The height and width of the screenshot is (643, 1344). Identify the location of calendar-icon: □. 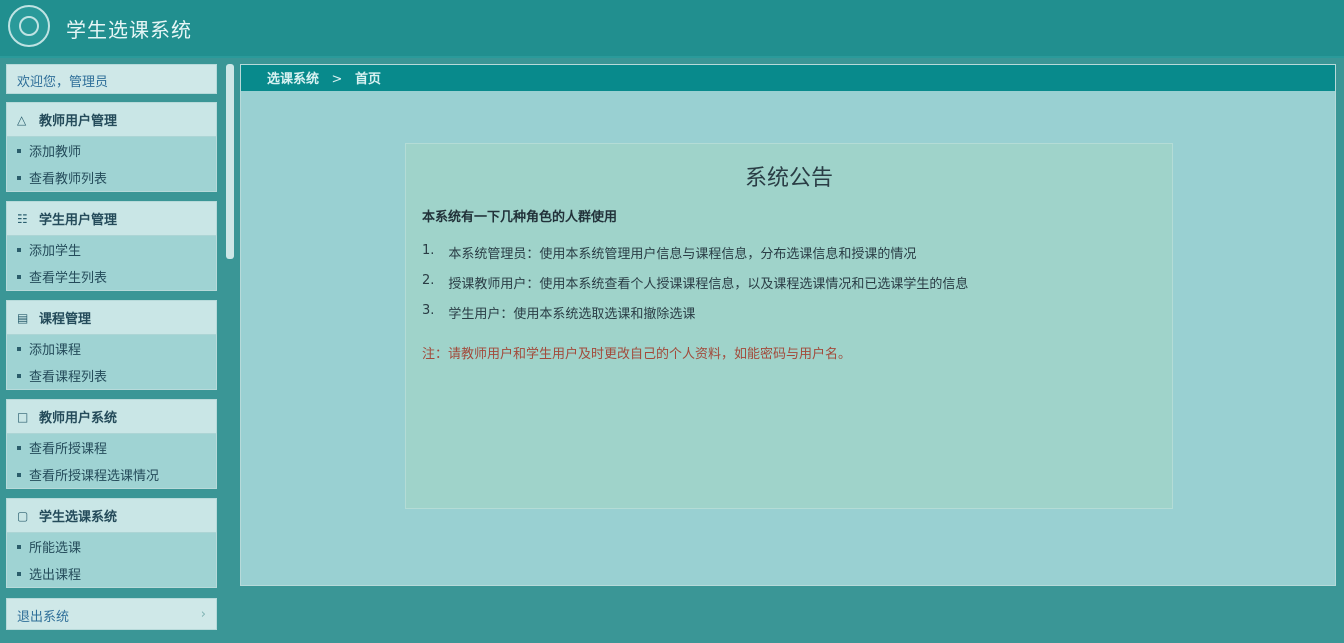
(23, 416).